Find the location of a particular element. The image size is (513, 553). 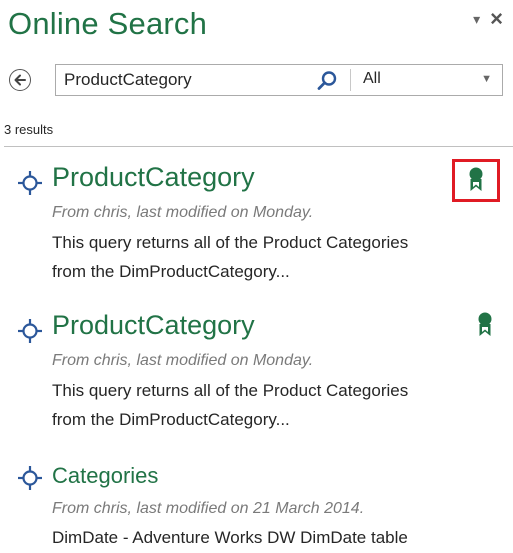

pane-controls: ▾ × is located at coordinates (488, 19).